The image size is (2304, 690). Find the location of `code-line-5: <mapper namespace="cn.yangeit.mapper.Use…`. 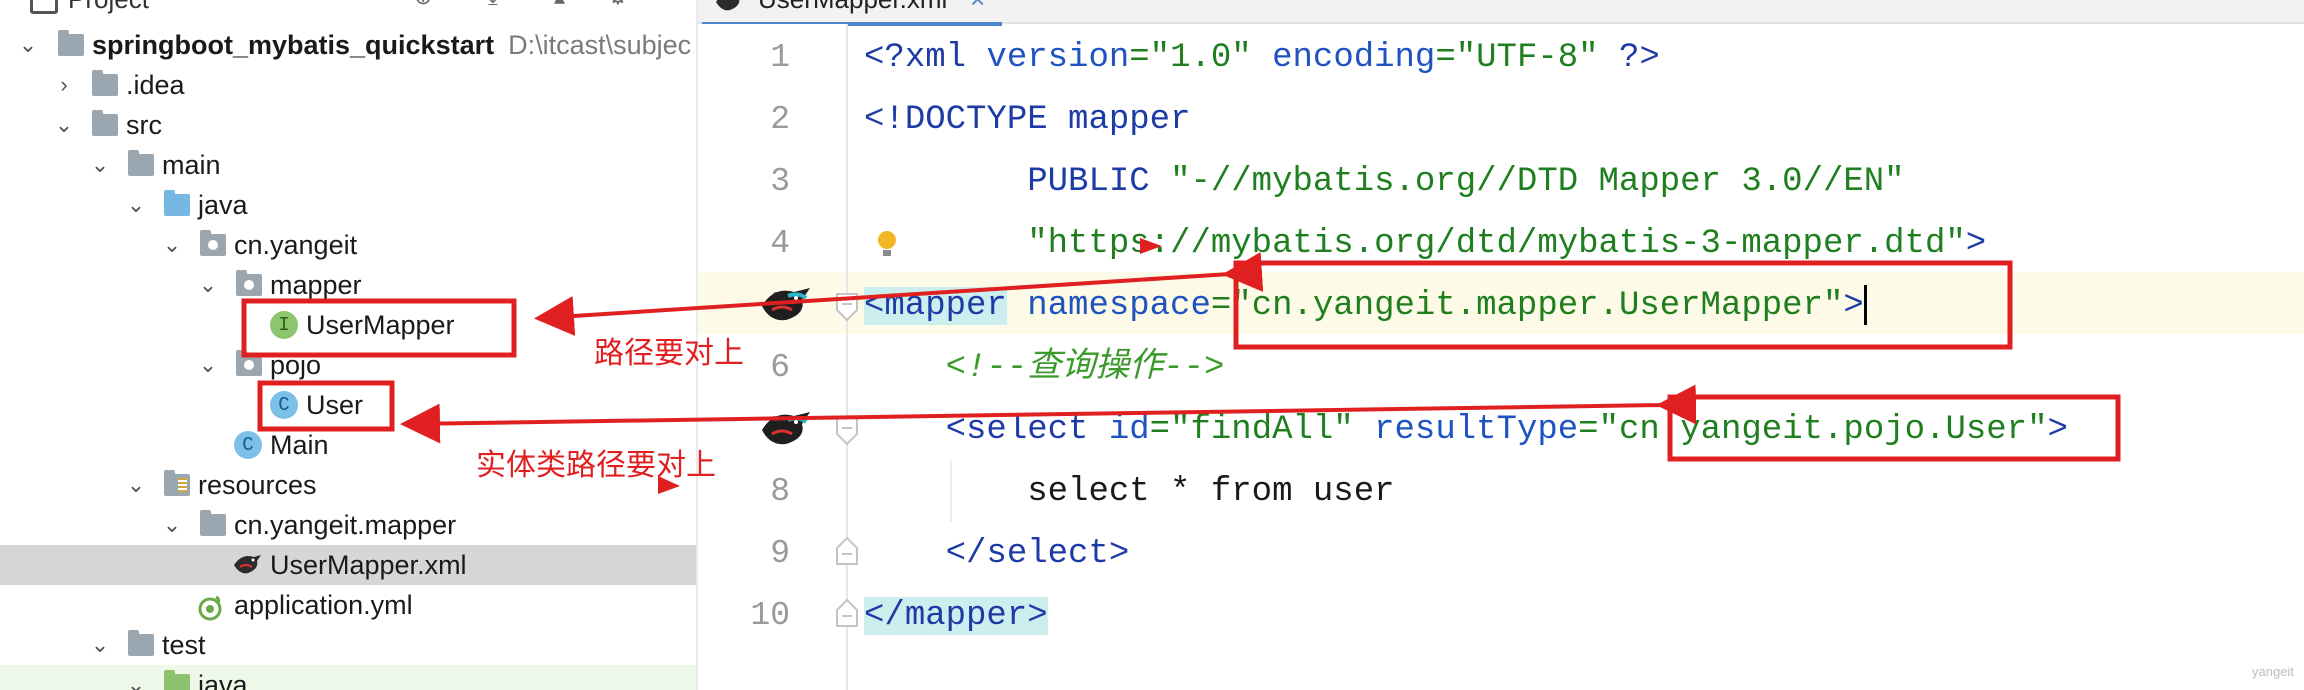

code-line-5: <mapper namespace="cn.yangeit.mapper.Use… is located at coordinates (1365, 306).